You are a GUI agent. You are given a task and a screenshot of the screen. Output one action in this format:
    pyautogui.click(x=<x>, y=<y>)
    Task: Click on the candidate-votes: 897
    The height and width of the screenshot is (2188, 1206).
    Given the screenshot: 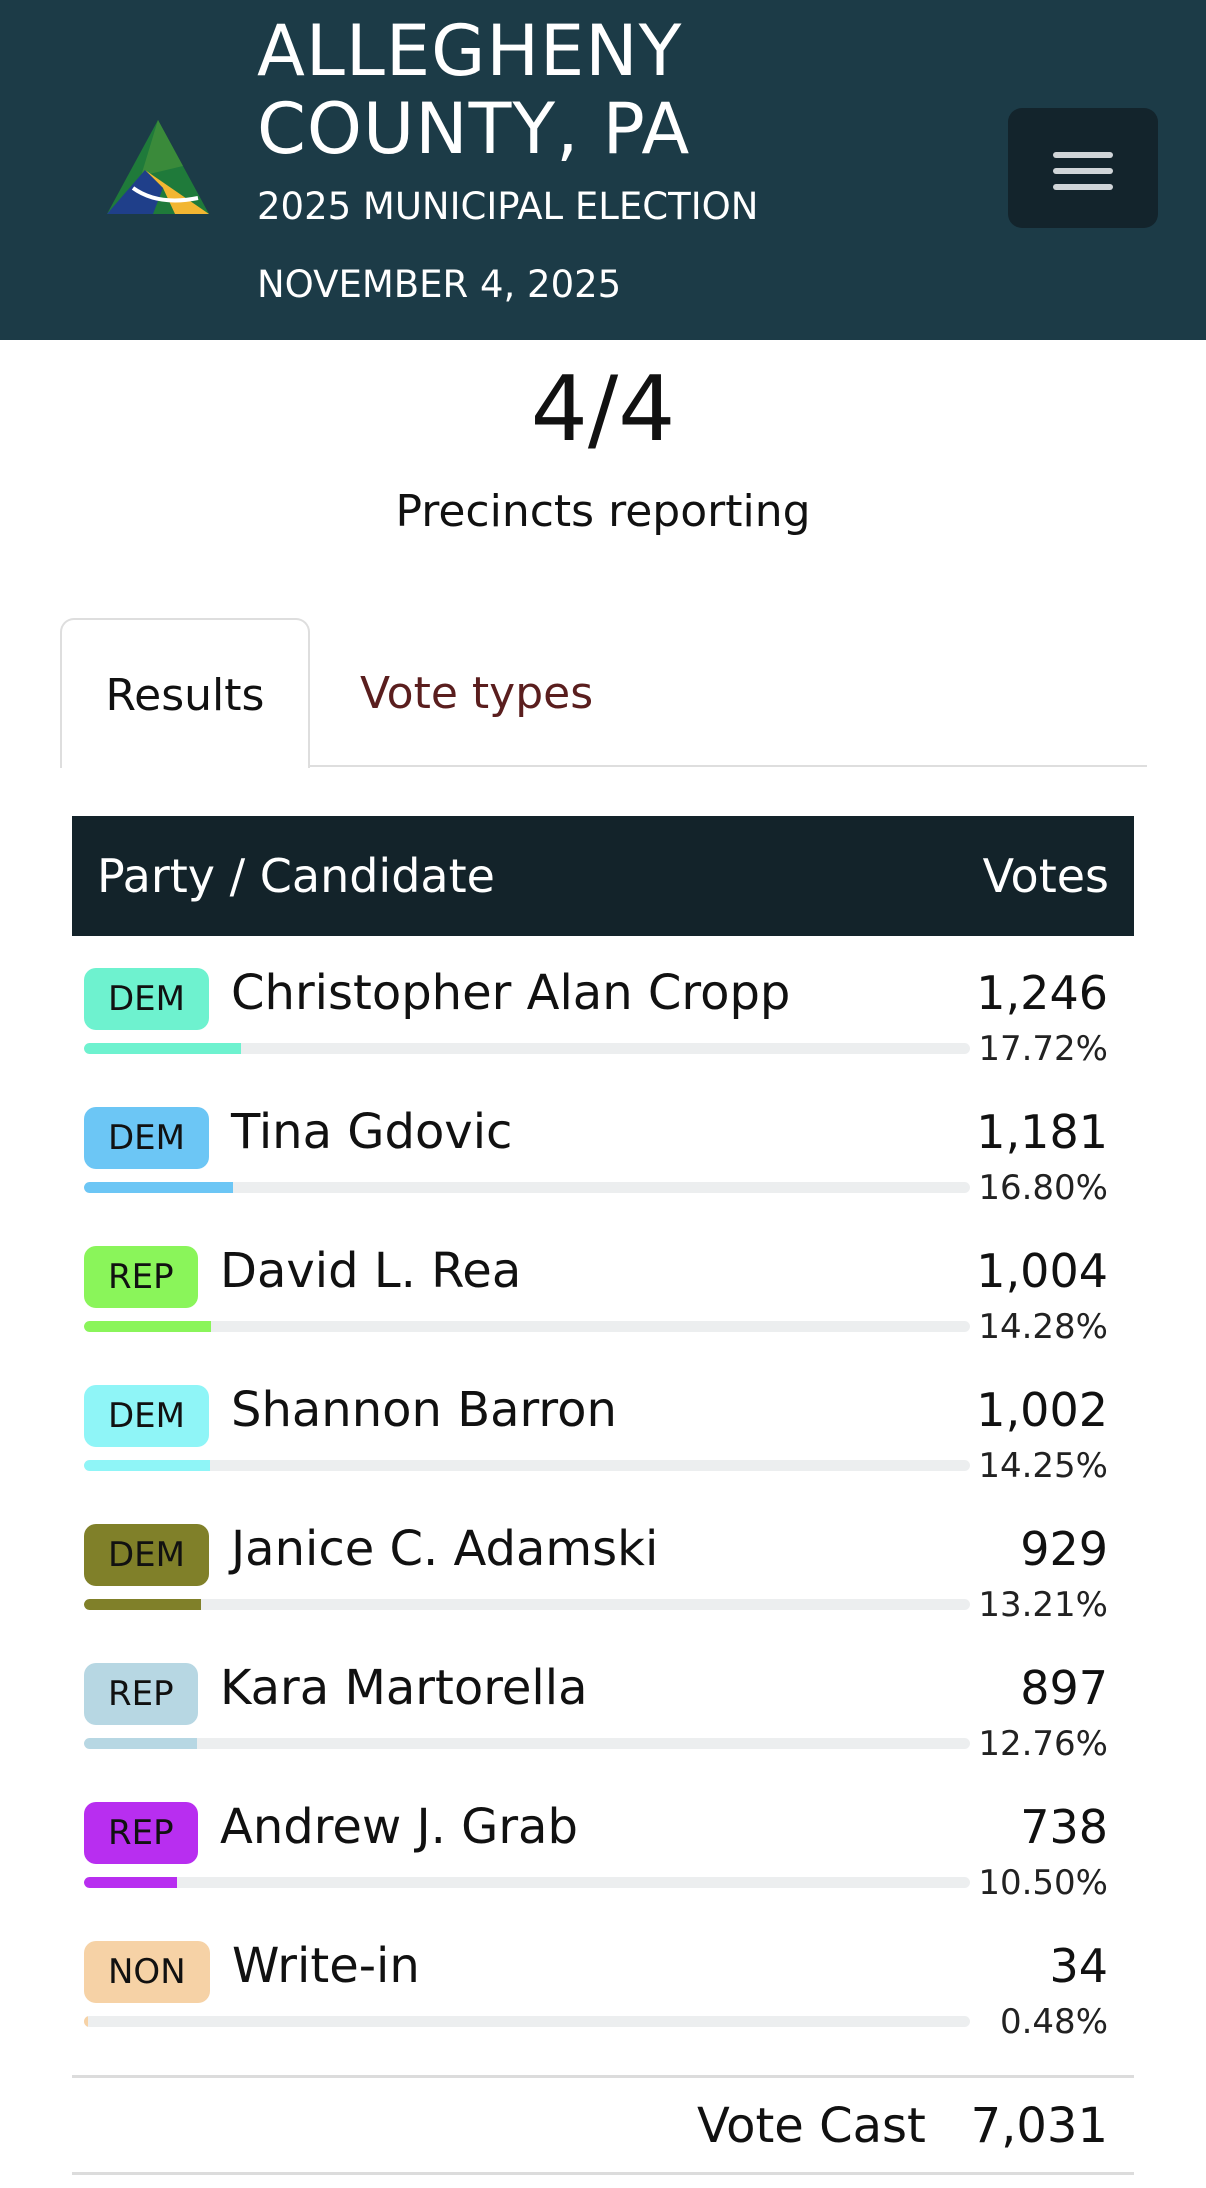 What is the action you would take?
    pyautogui.click(x=1064, y=1688)
    